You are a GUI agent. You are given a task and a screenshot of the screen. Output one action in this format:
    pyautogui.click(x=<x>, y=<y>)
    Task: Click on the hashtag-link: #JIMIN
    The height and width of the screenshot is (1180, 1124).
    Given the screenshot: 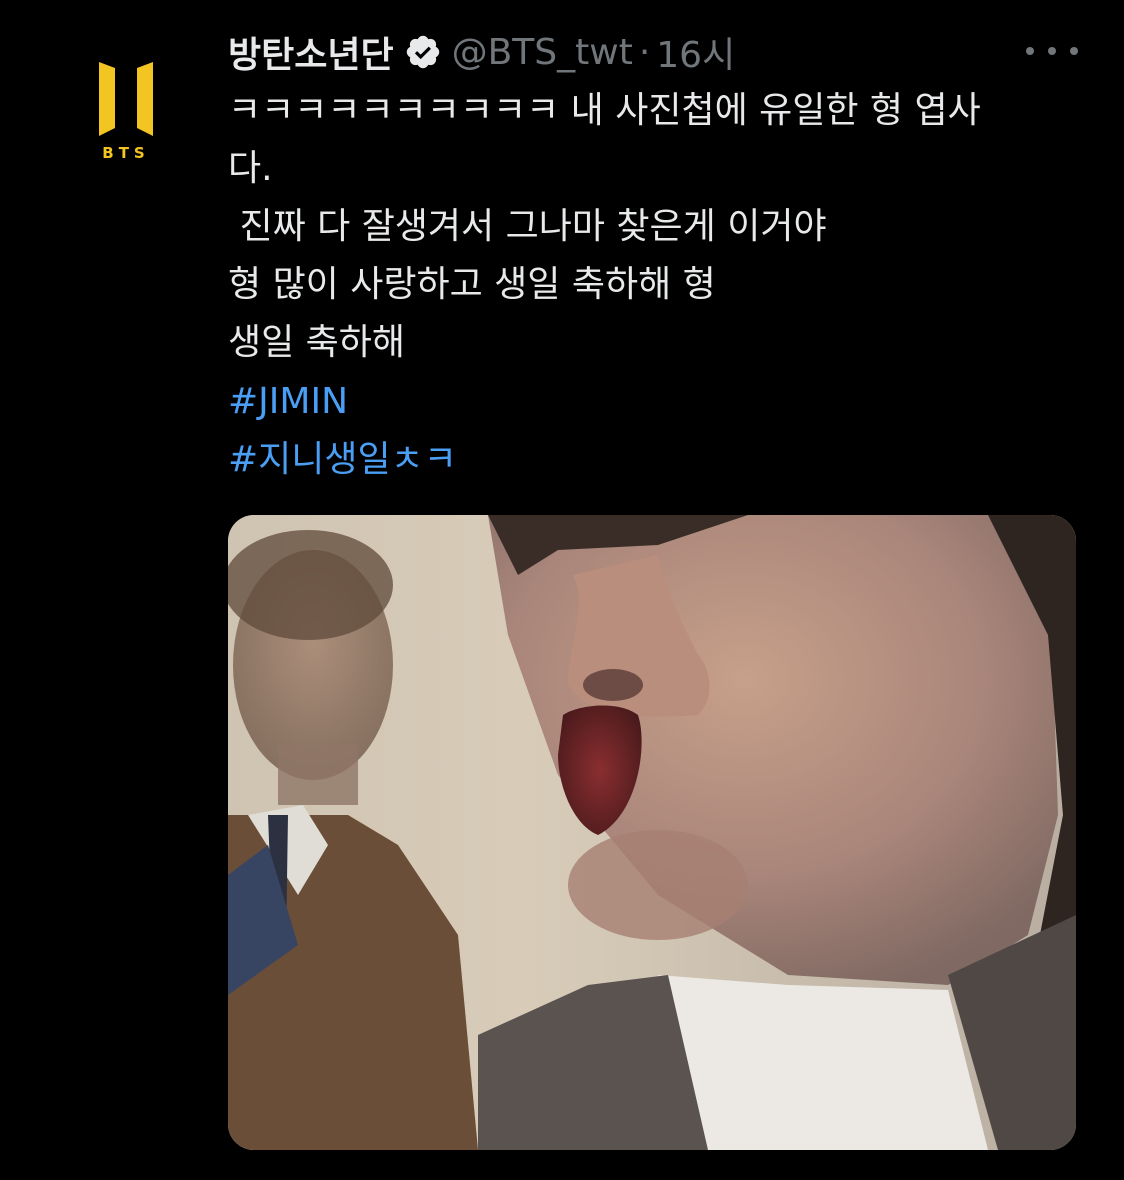 What is the action you would take?
    pyautogui.click(x=342, y=402)
    